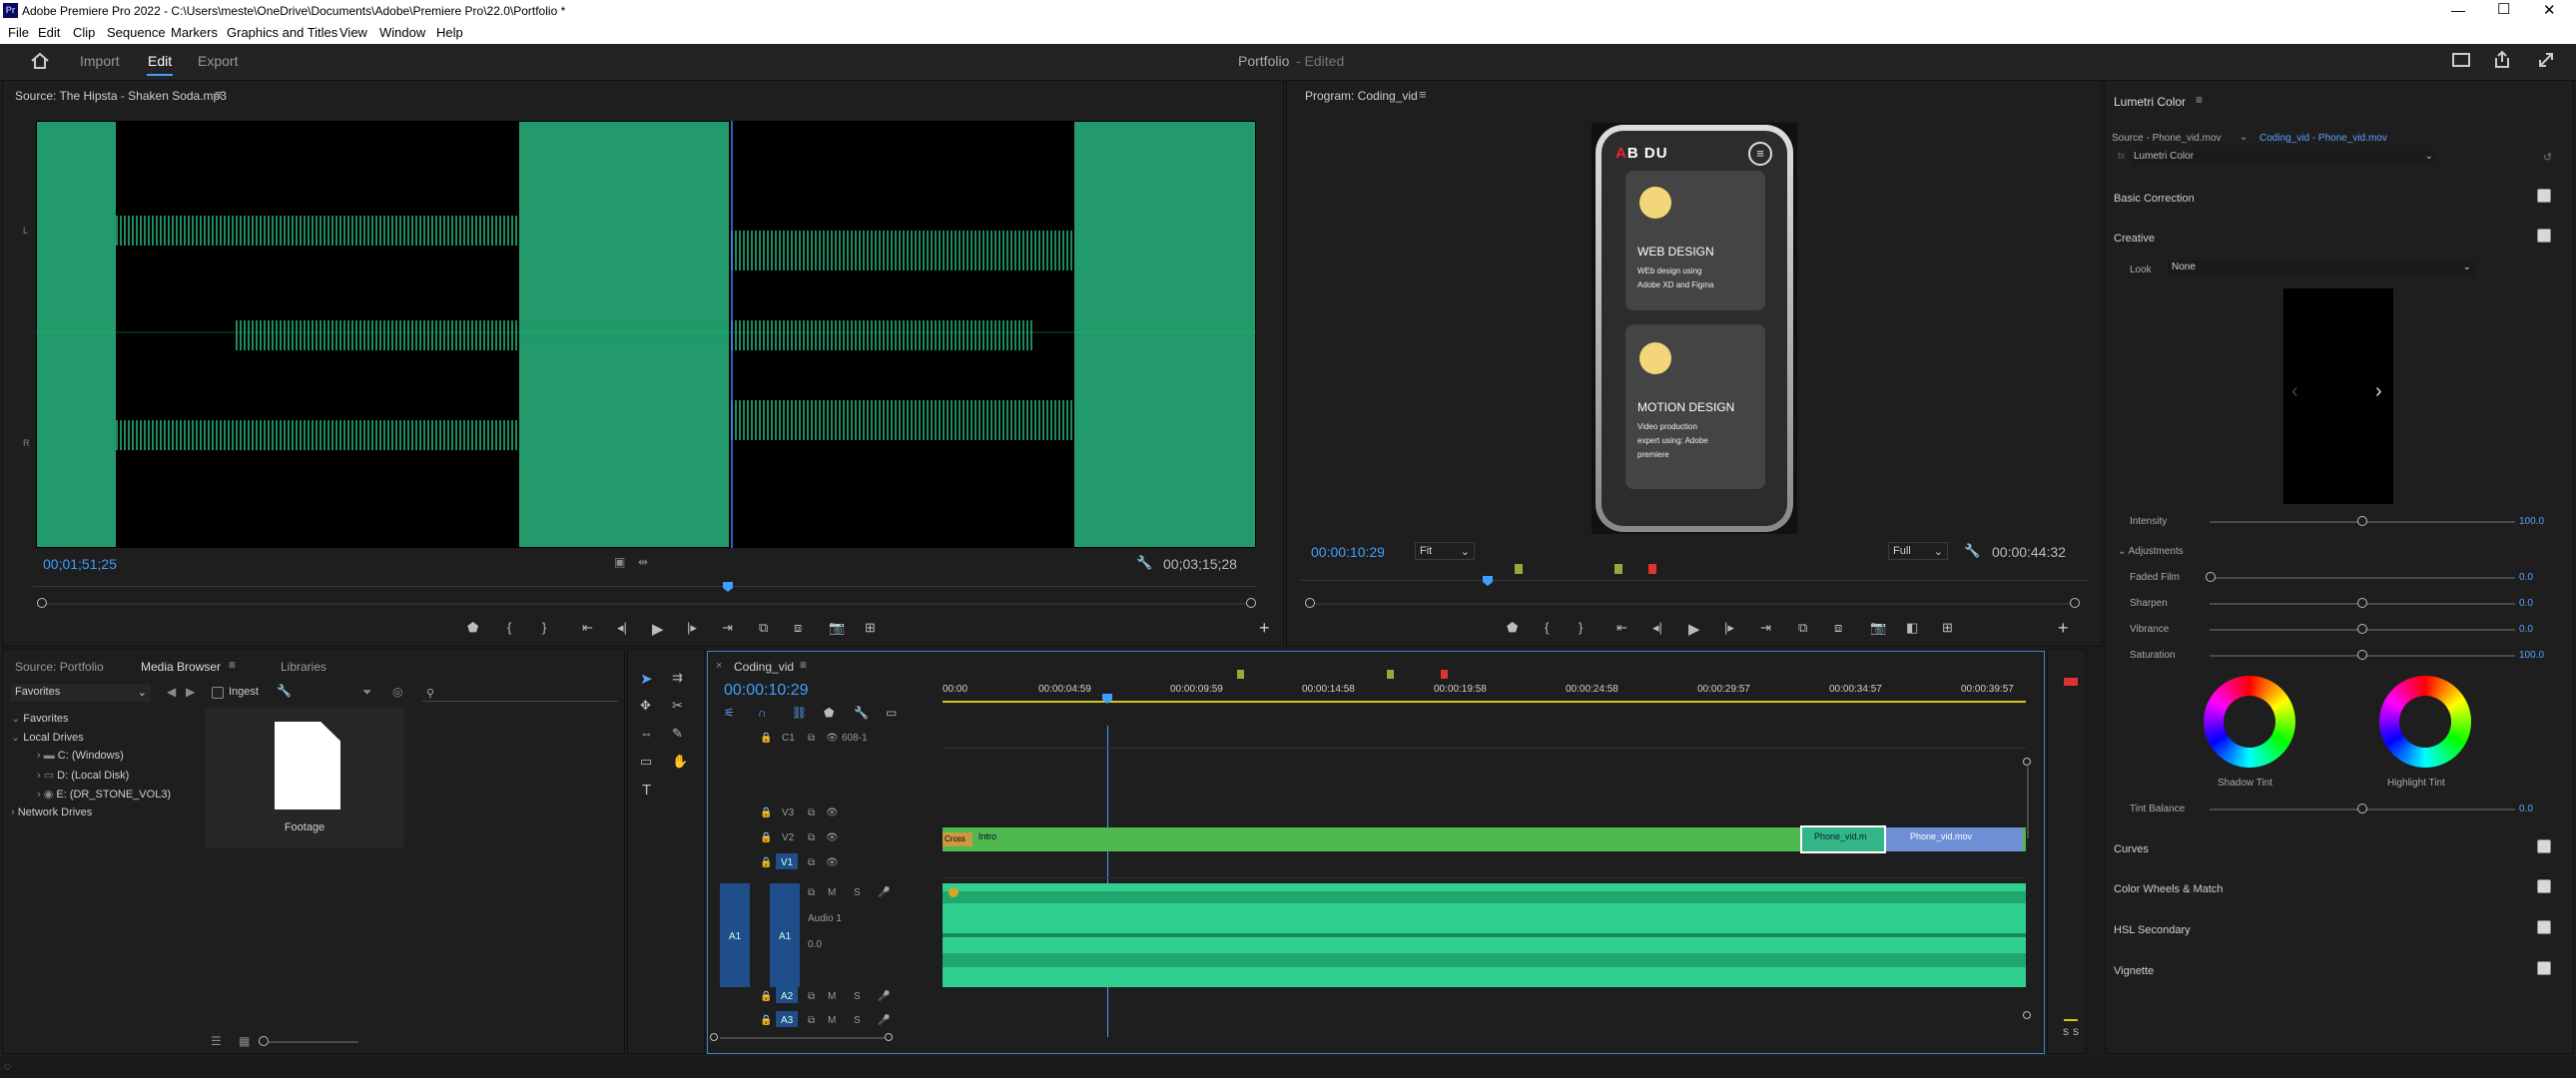 This screenshot has width=2576, height=1078. What do you see at coordinates (1423, 94) in the screenshot?
I see `program-menu-icon: ≡` at bounding box center [1423, 94].